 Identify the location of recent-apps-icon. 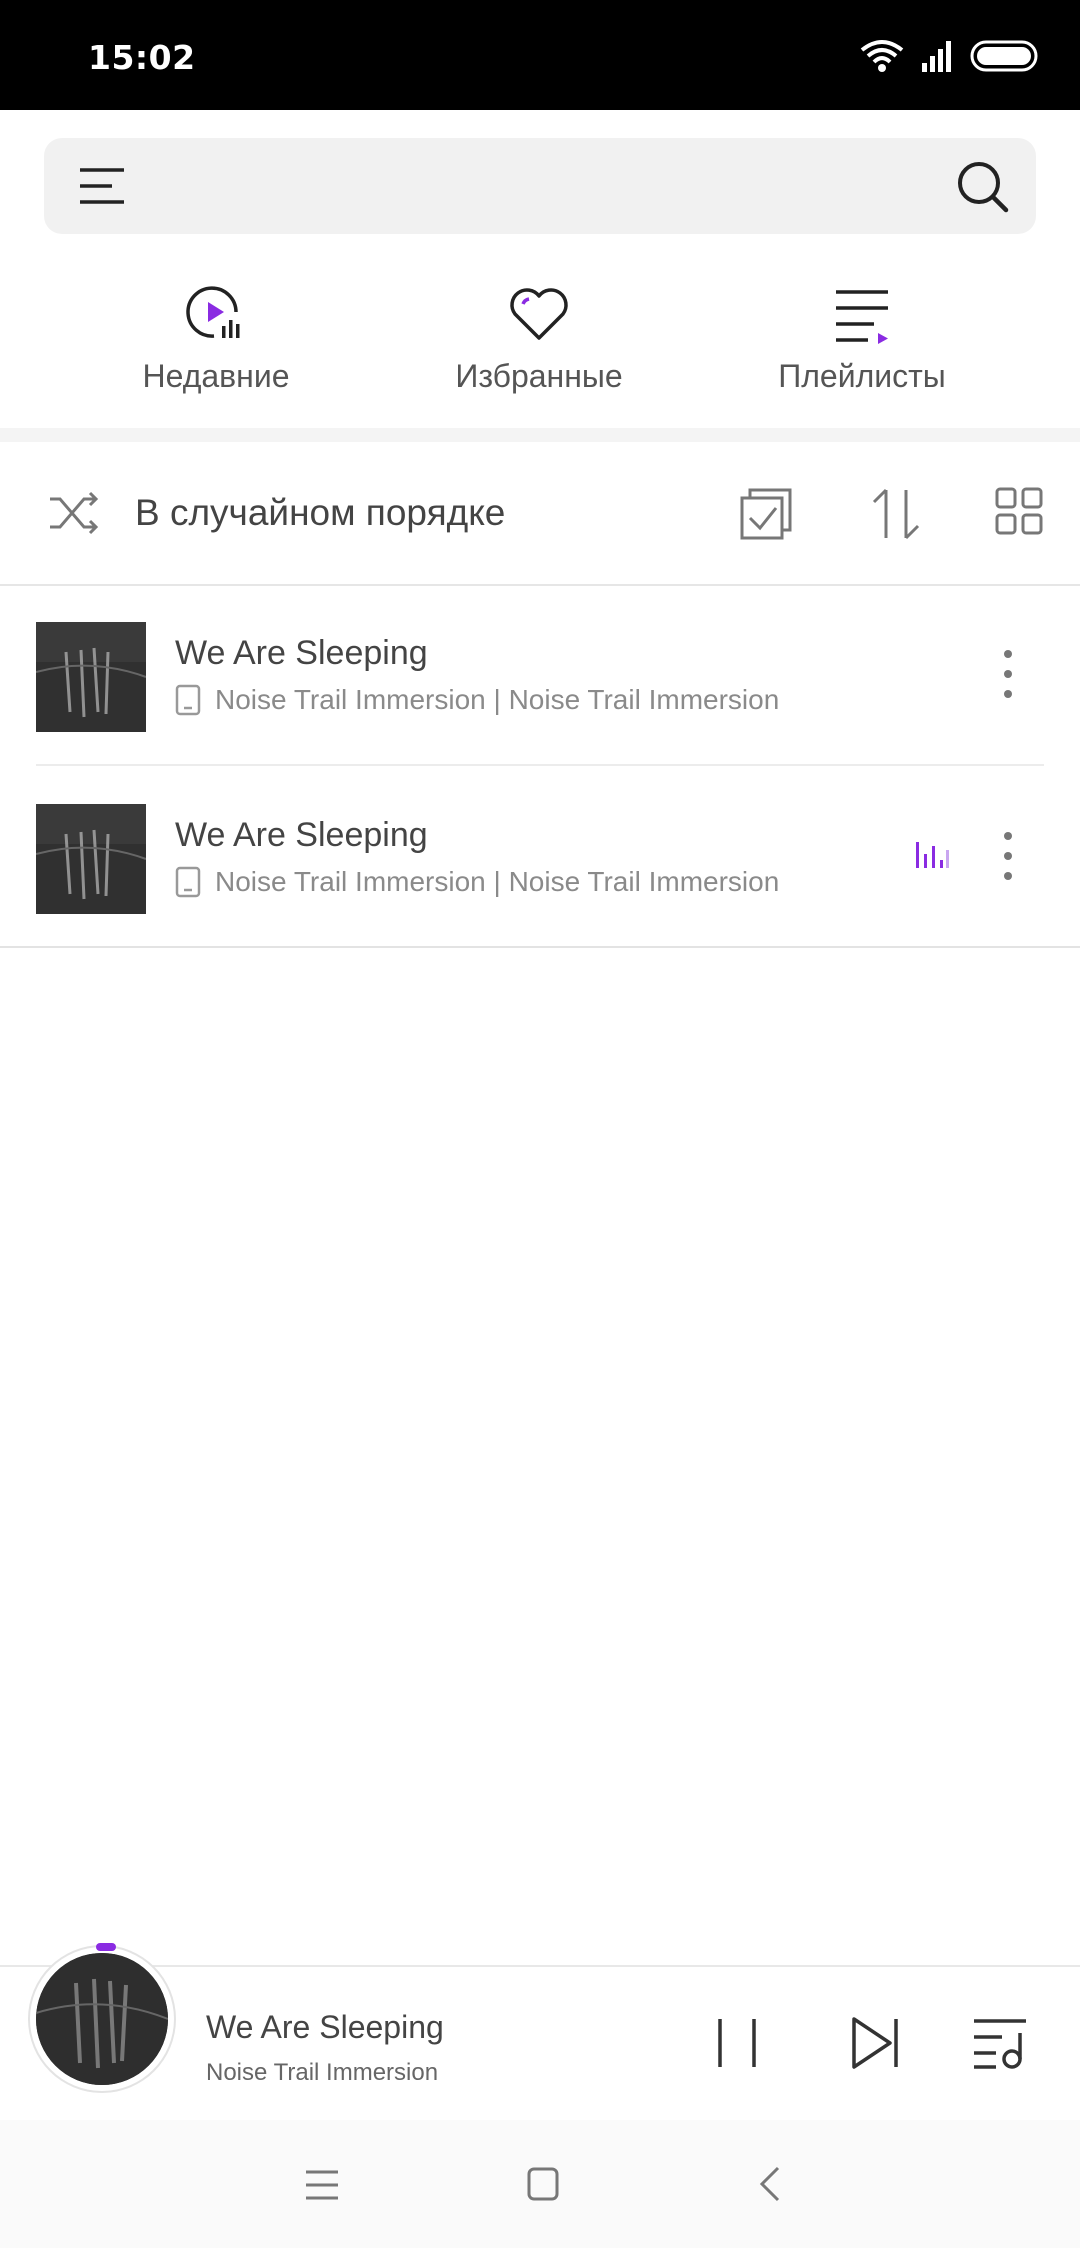
(322, 2185).